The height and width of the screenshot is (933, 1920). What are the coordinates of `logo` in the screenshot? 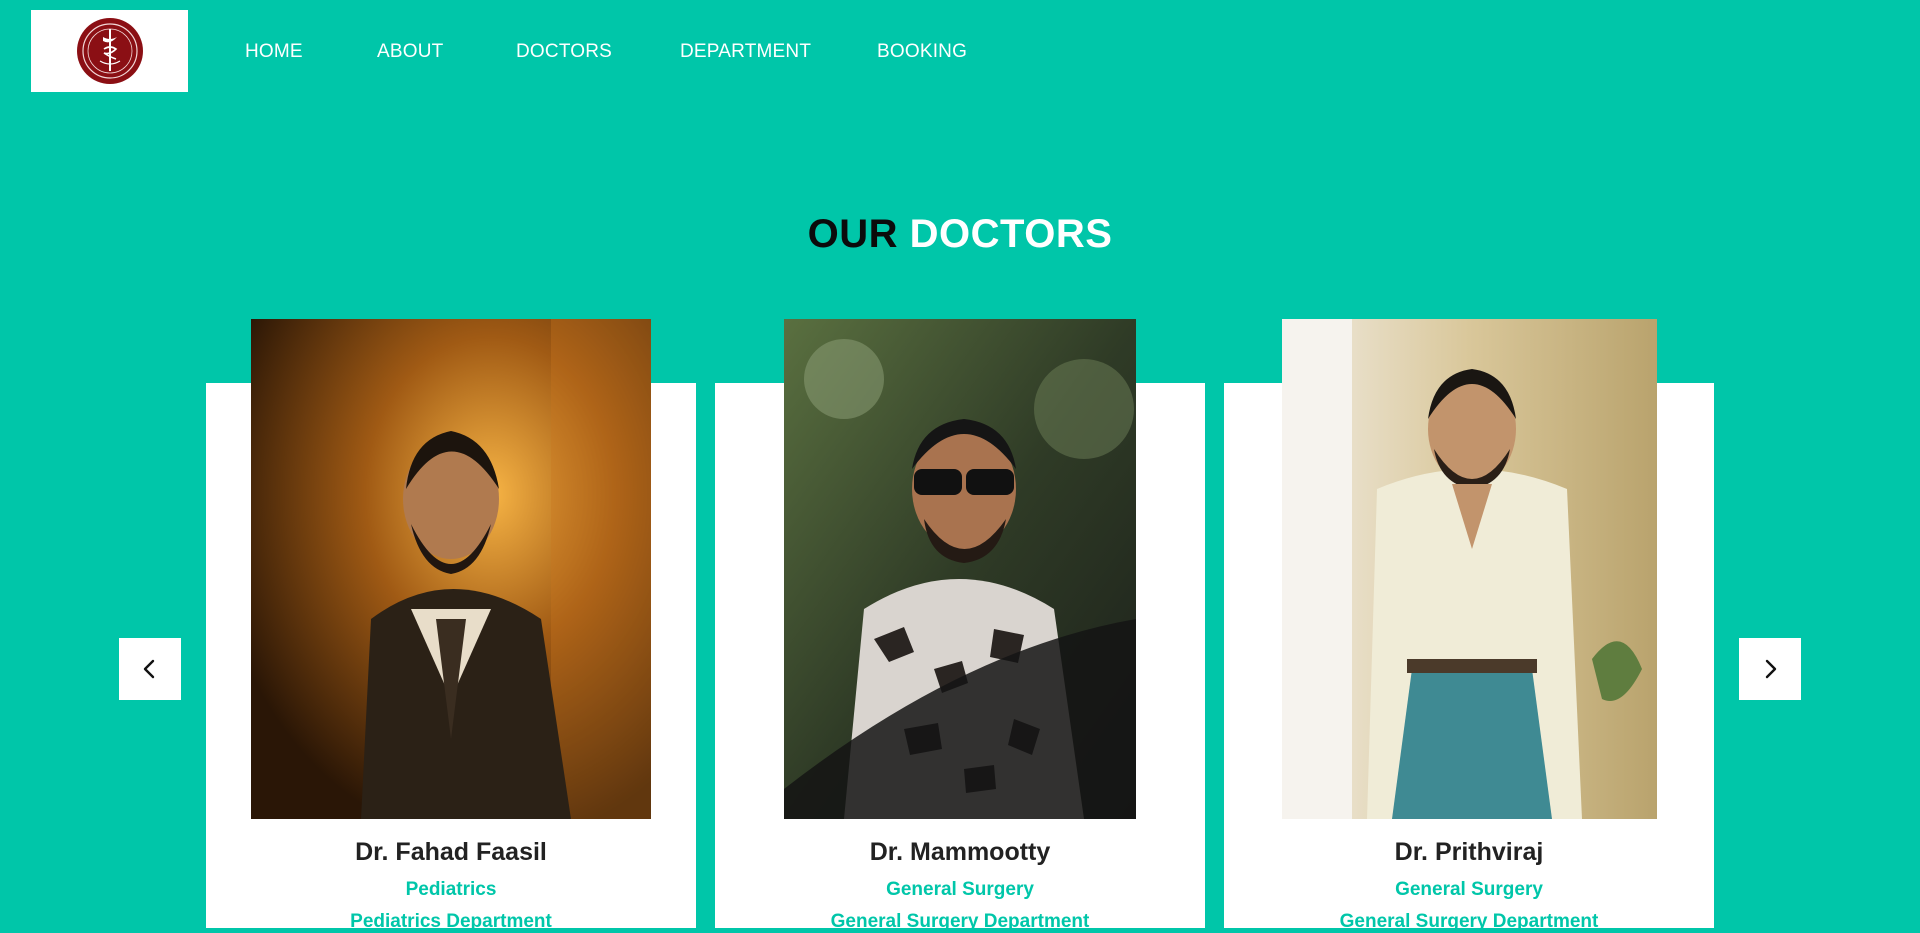 It's located at (109, 51).